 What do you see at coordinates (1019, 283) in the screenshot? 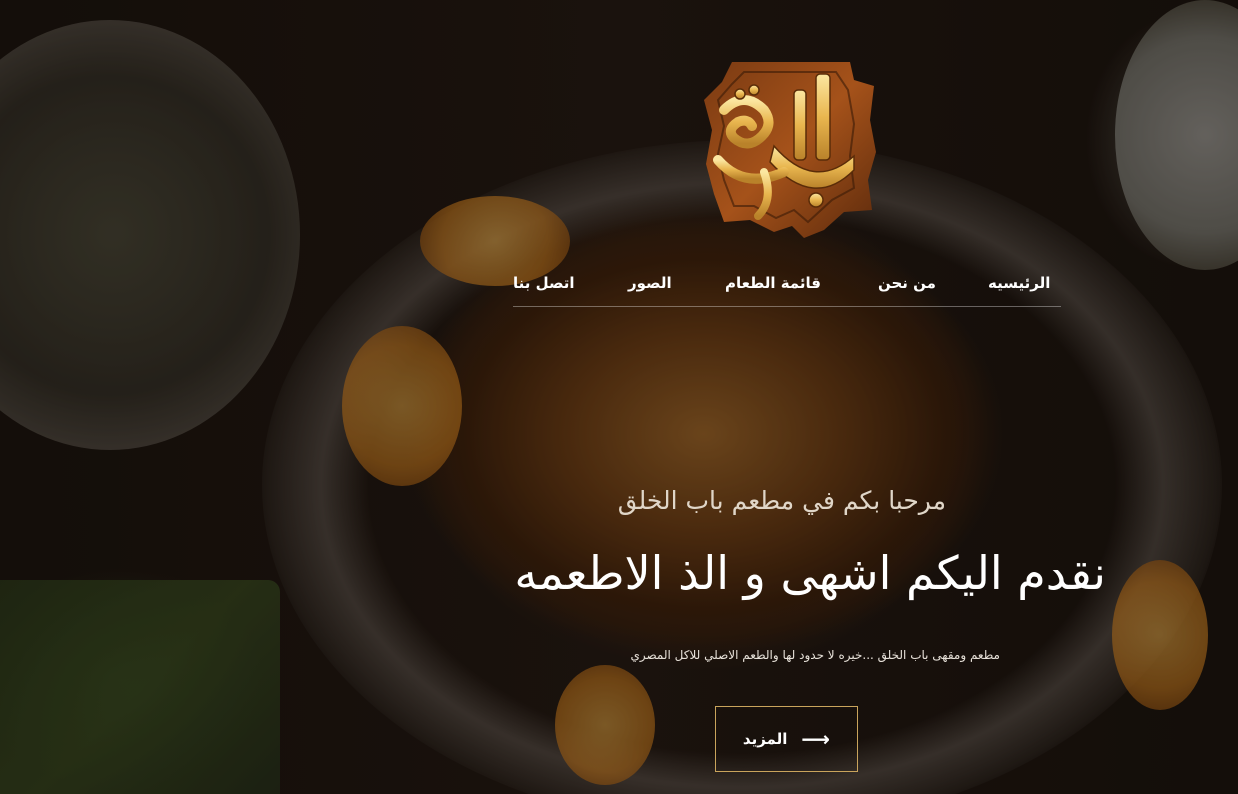
I see `nav-item-home: الرئيسيه` at bounding box center [1019, 283].